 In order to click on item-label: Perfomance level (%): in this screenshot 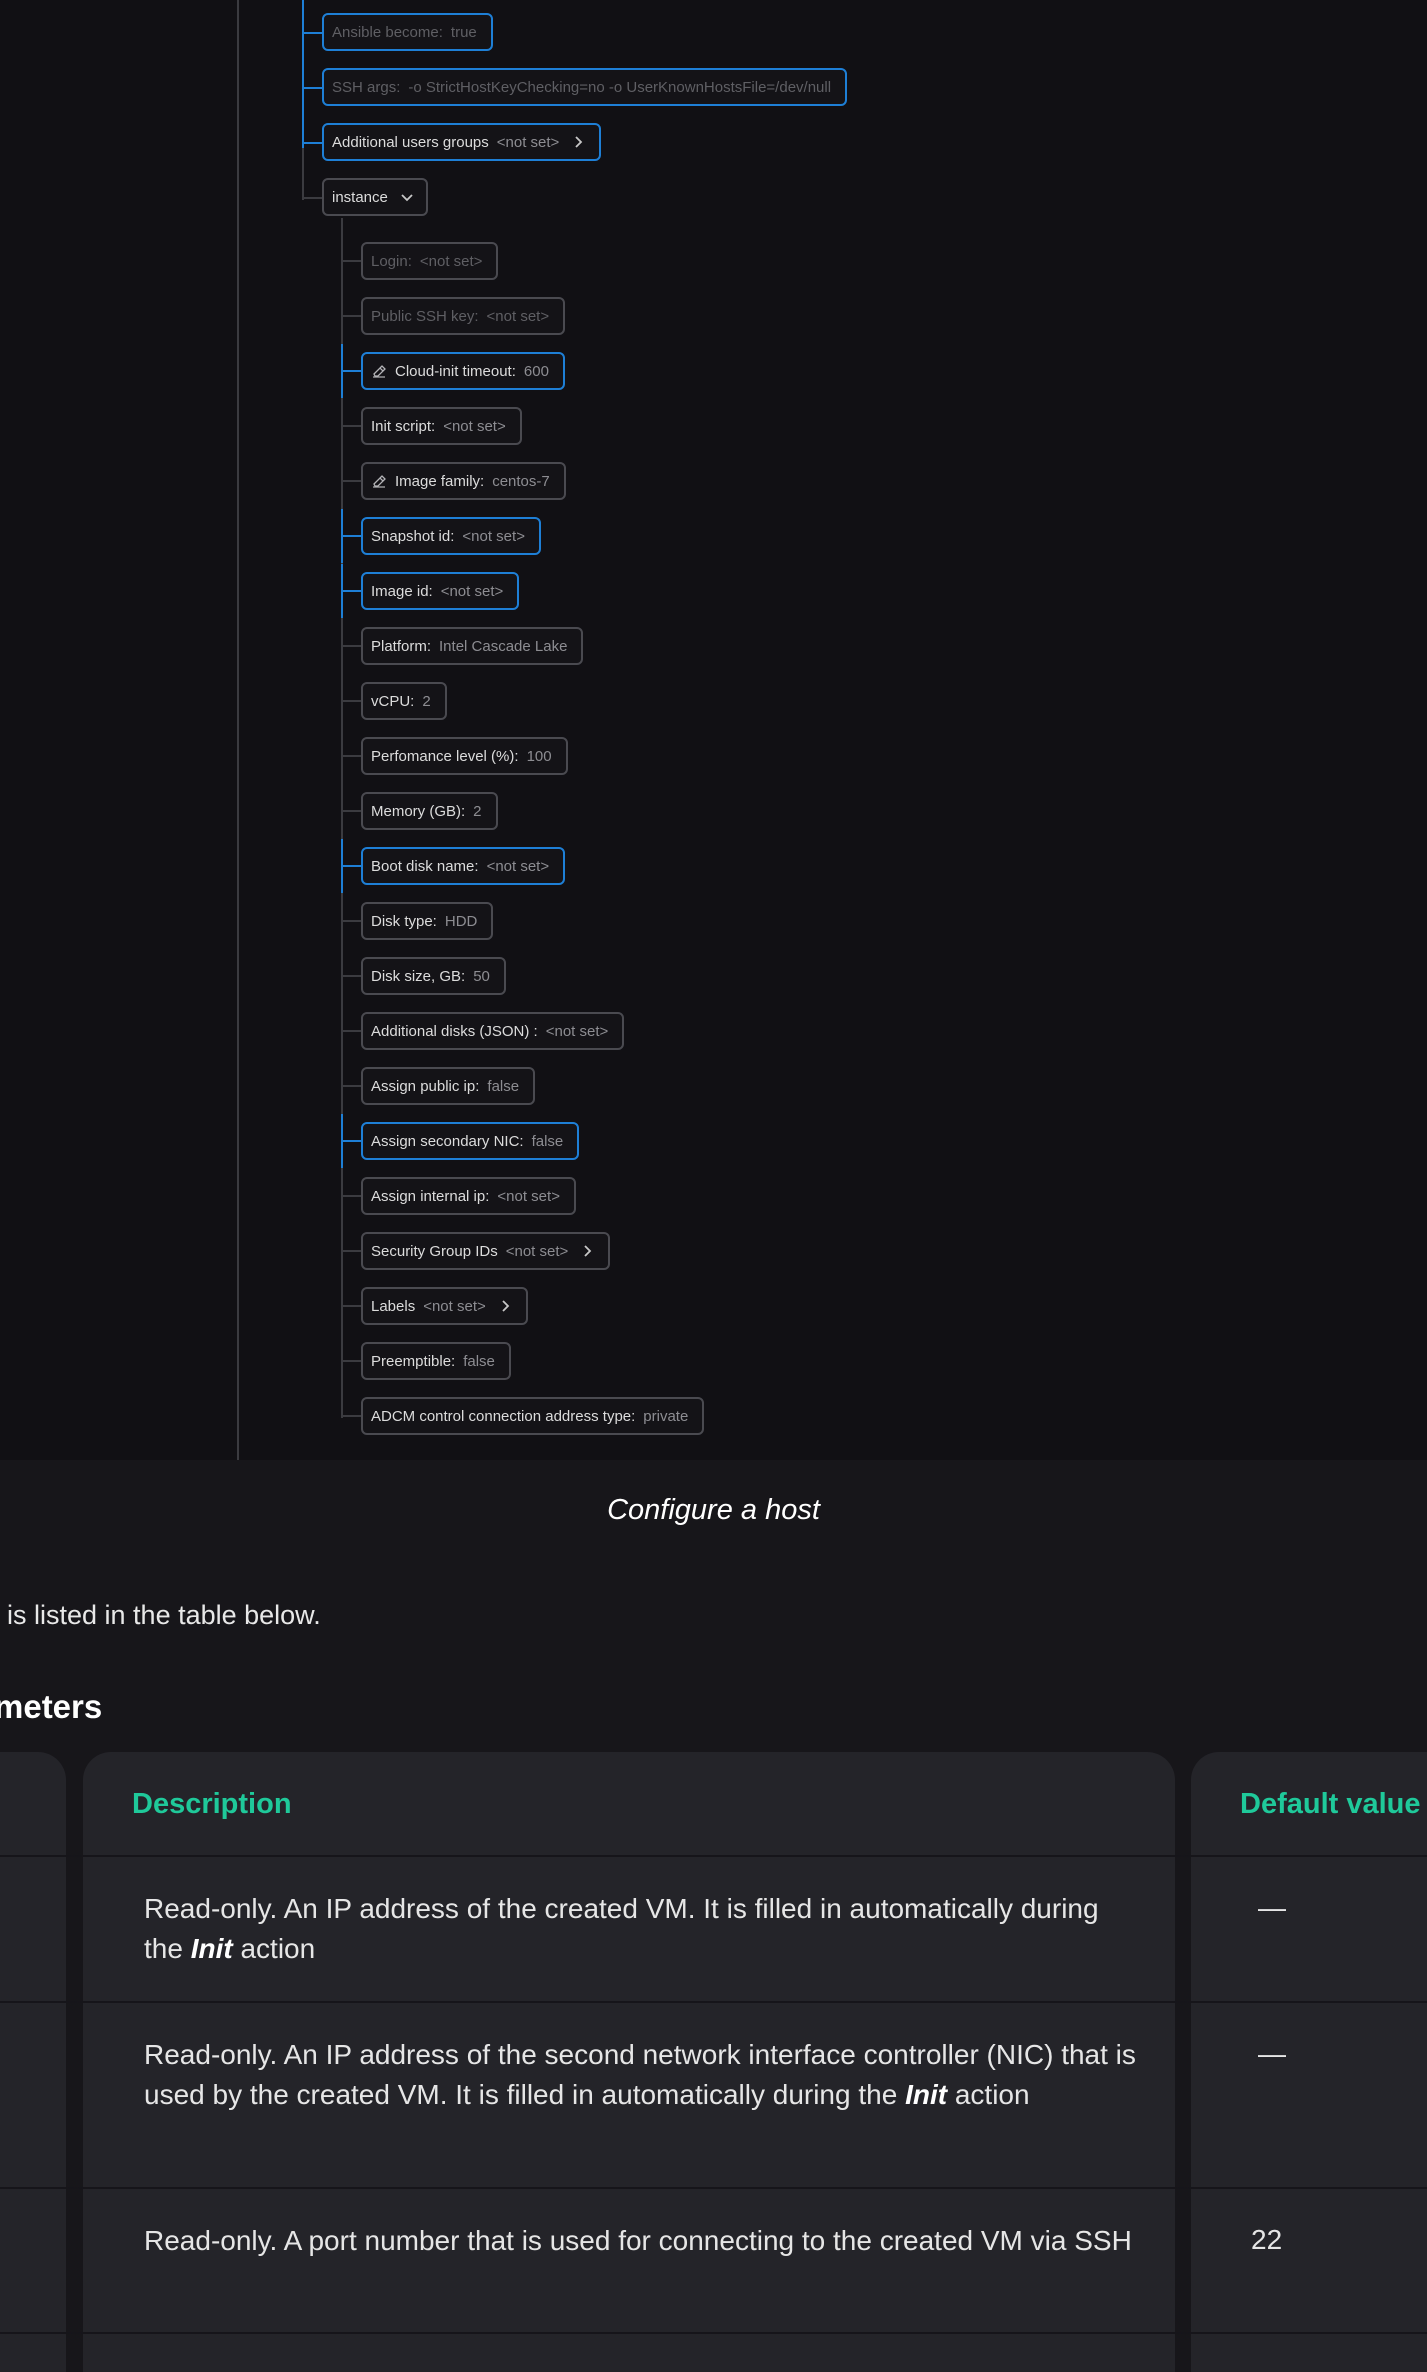, I will do `click(445, 756)`.